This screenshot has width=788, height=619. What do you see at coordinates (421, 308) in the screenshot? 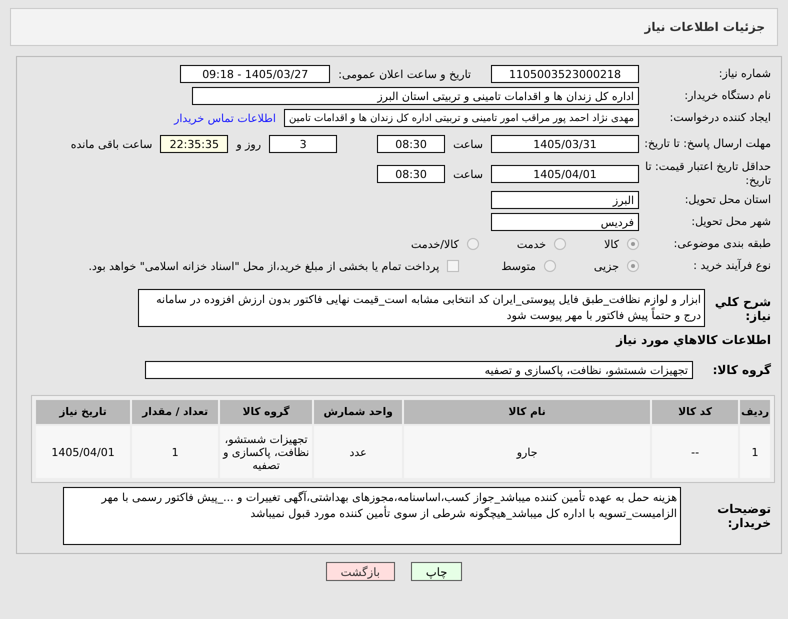
I see `description-field: ابزار و لوازم نظافت_طبق فایل پیوستی_ایران کد انتخابی مشابه است_قیمت نهایی فاکتور بدون ارزش افزوده در سامانه درج و حتماً پیش فاکتور با مهر پیوست شود` at bounding box center [421, 308].